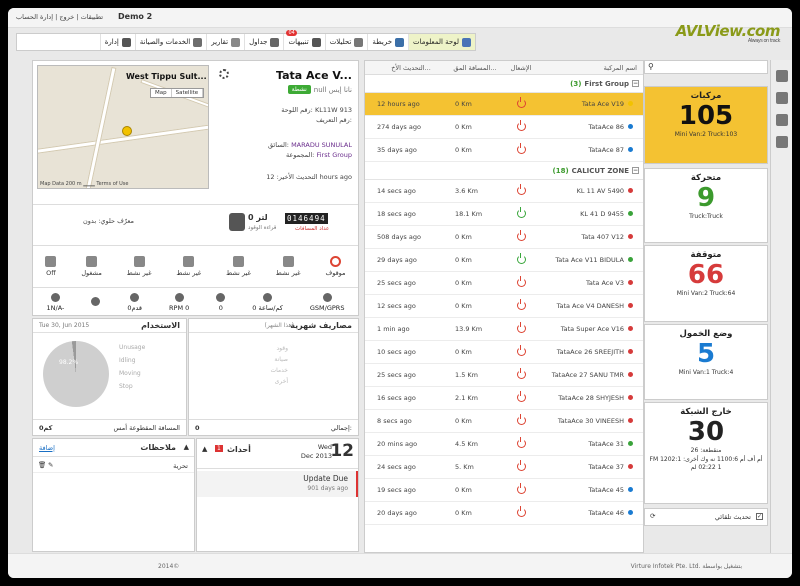 The width and height of the screenshot is (800, 586). I want to click on menu-item-5: تقارير, so click(225, 42).